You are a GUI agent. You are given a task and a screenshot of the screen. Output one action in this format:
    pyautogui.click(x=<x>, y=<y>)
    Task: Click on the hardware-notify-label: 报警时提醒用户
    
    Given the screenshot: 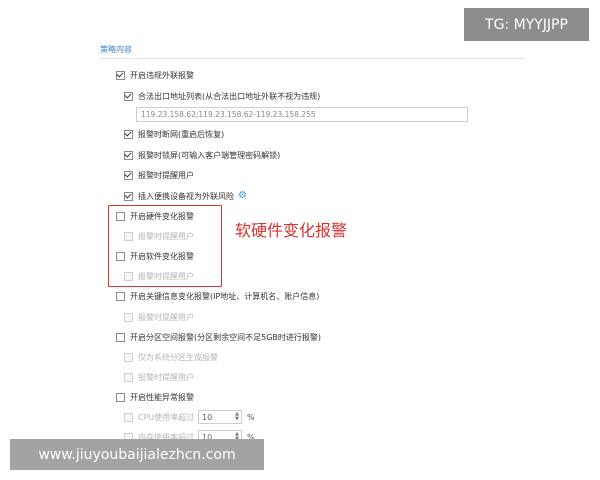 What is the action you would take?
    pyautogui.click(x=166, y=236)
    